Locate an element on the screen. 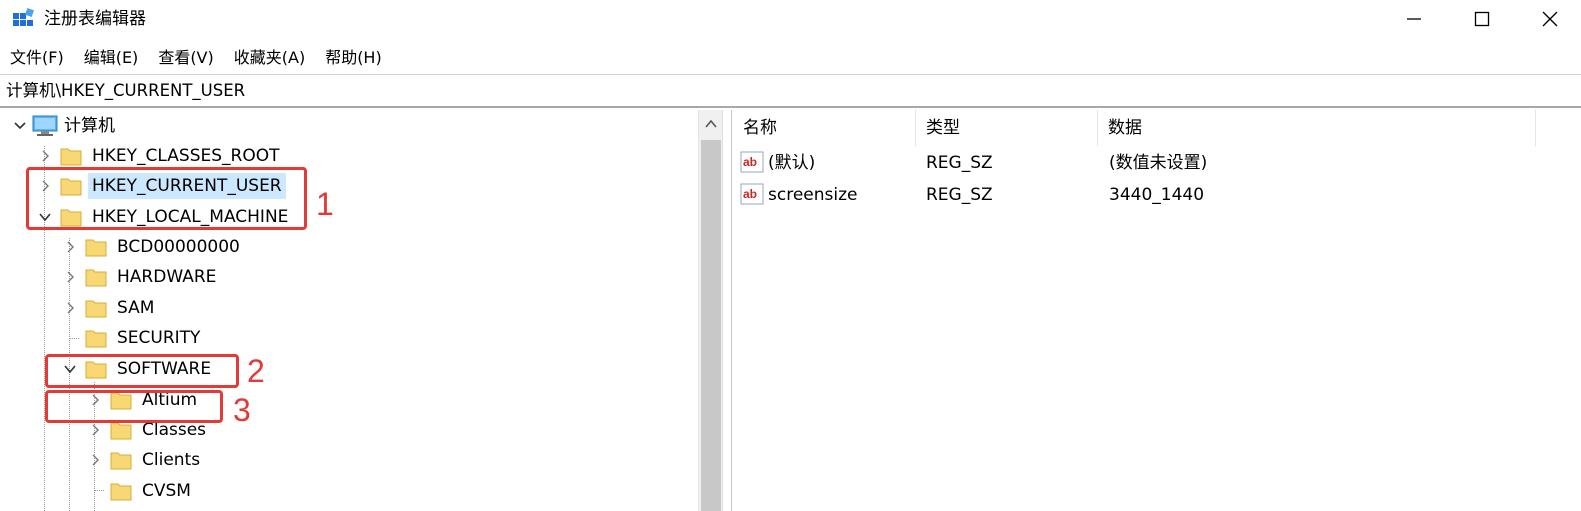 The width and height of the screenshot is (1581, 511). value-name: (默认) is located at coordinates (792, 163).